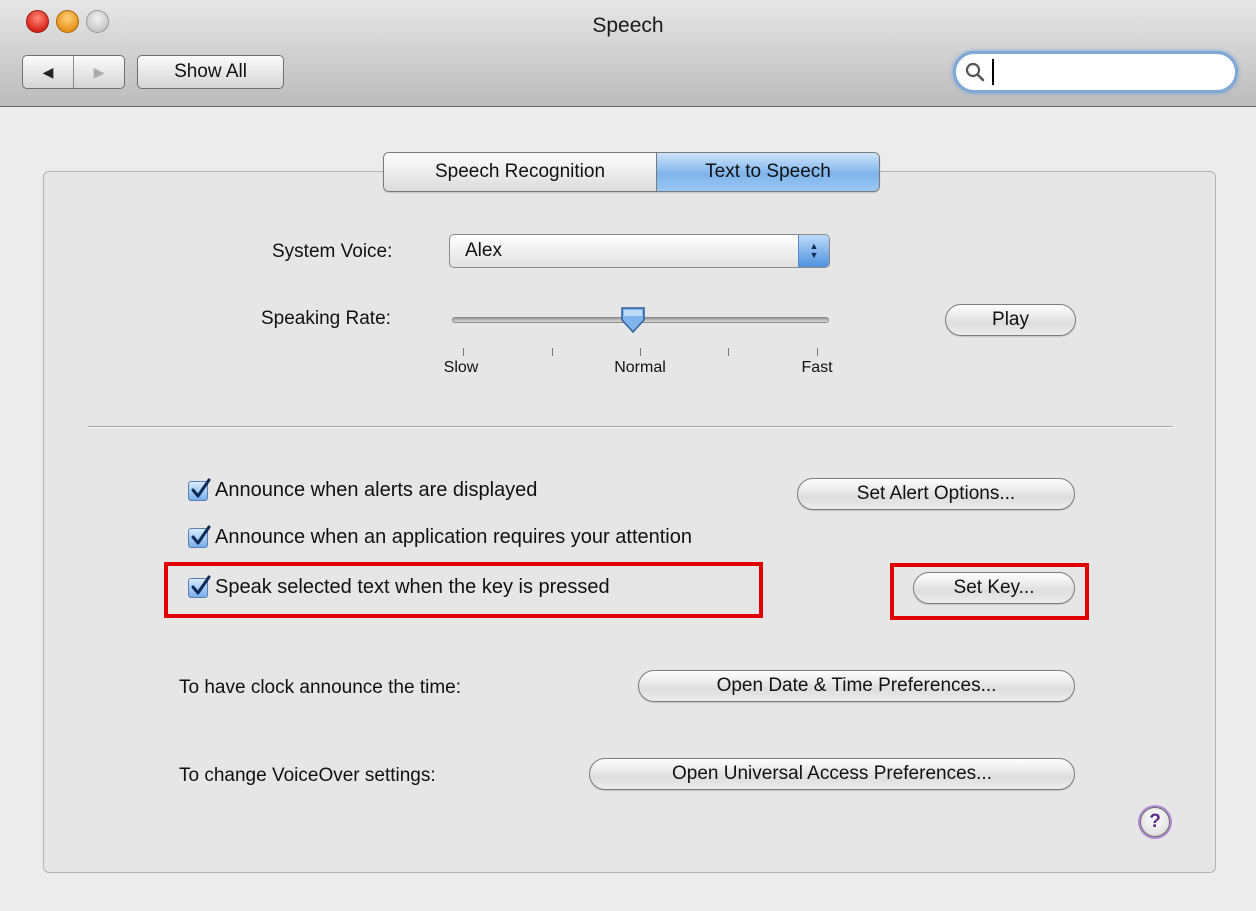  I want to click on window-title: Speech, so click(628, 25).